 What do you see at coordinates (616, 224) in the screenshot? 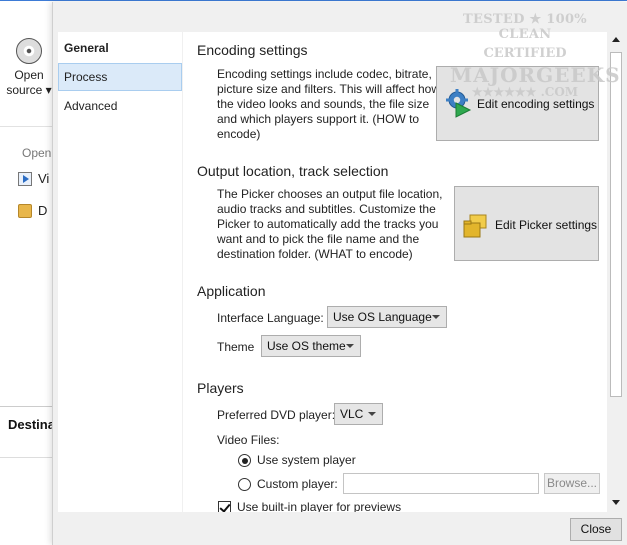
I see `scrollbar-thumb` at bounding box center [616, 224].